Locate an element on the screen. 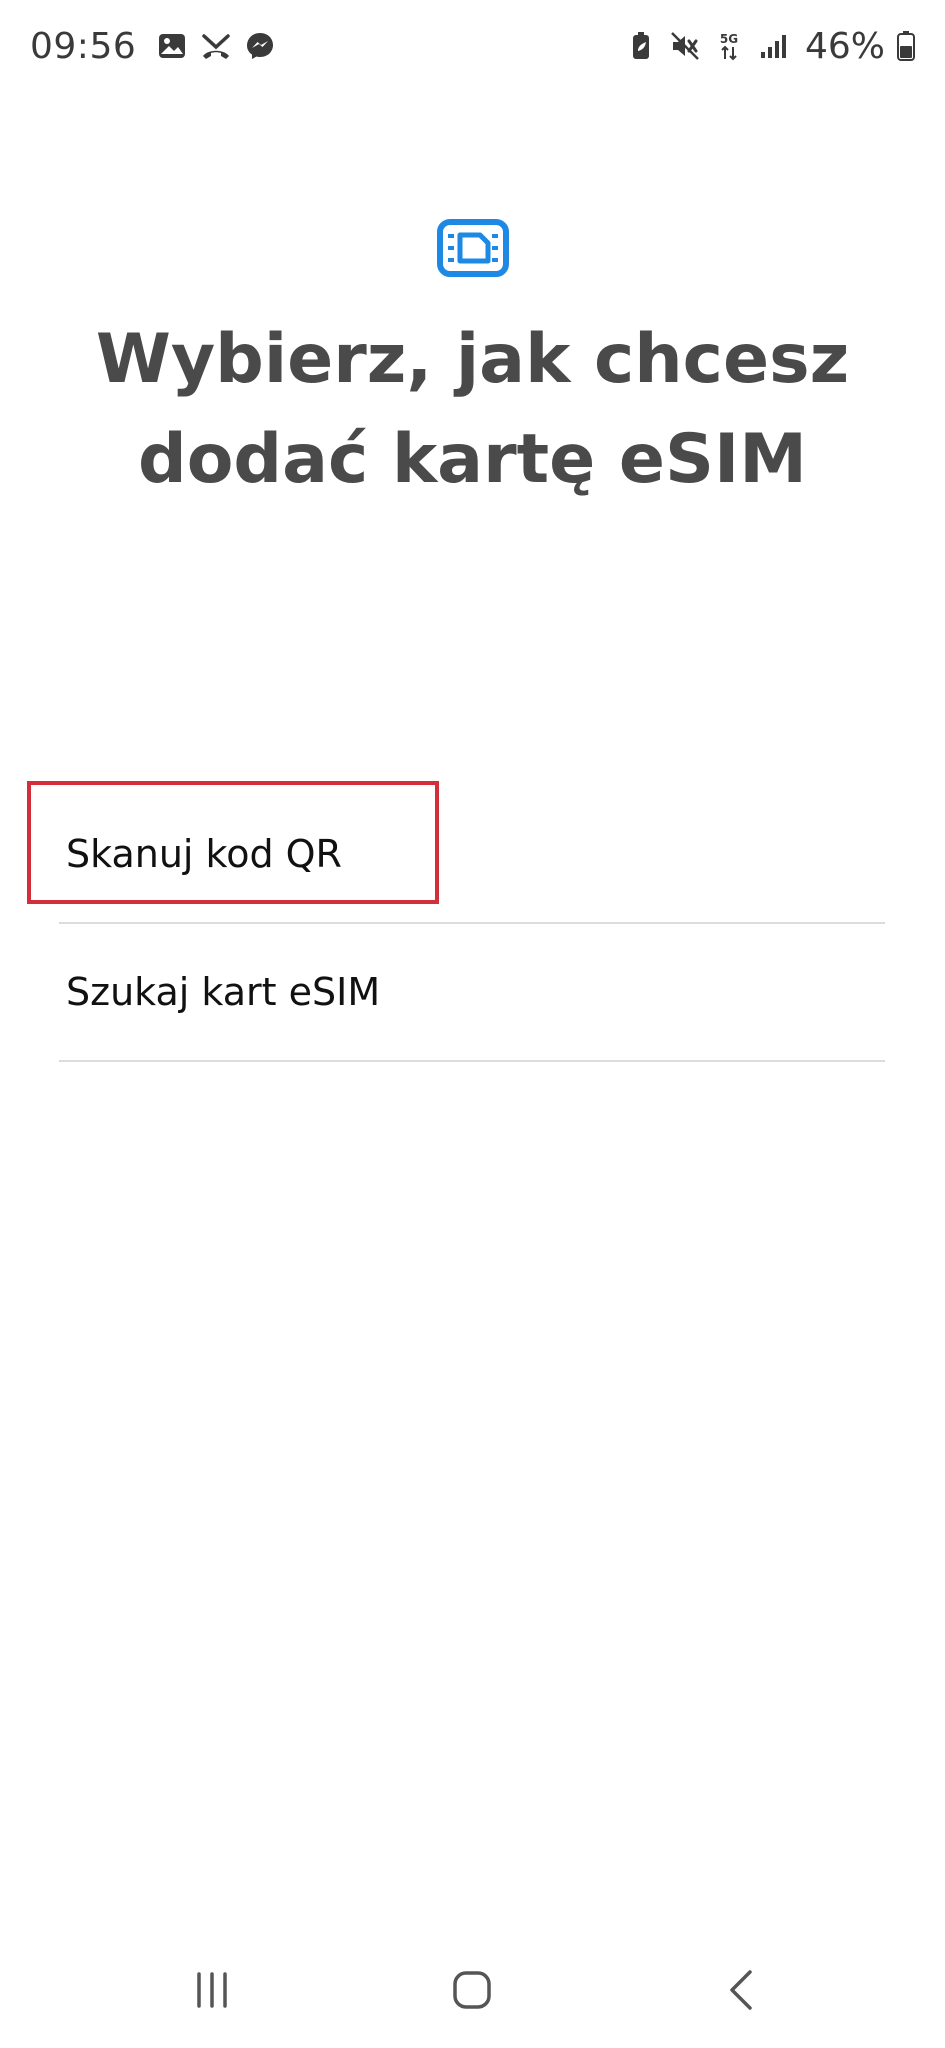 This screenshot has height=2048, width=945. recent-apps-icon is located at coordinates (212, 1990).